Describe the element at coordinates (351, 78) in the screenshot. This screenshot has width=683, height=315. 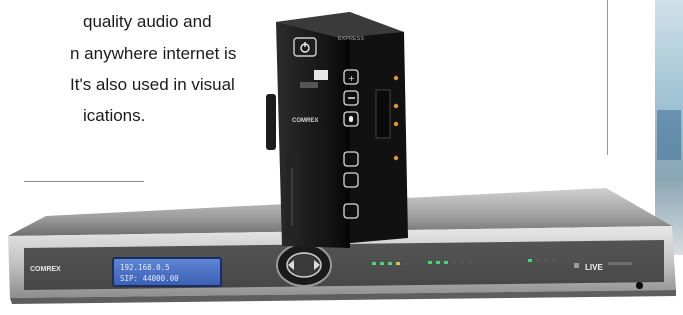
I see `plus-icon: +` at that location.